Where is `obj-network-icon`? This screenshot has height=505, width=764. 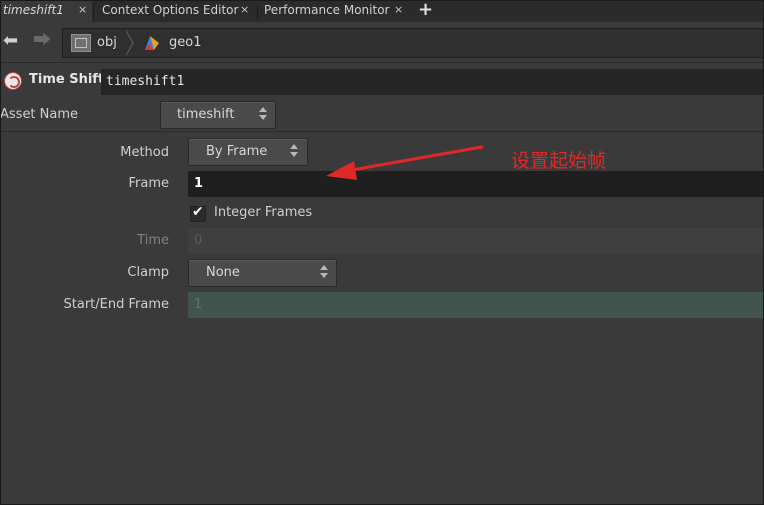 obj-network-icon is located at coordinates (81, 43).